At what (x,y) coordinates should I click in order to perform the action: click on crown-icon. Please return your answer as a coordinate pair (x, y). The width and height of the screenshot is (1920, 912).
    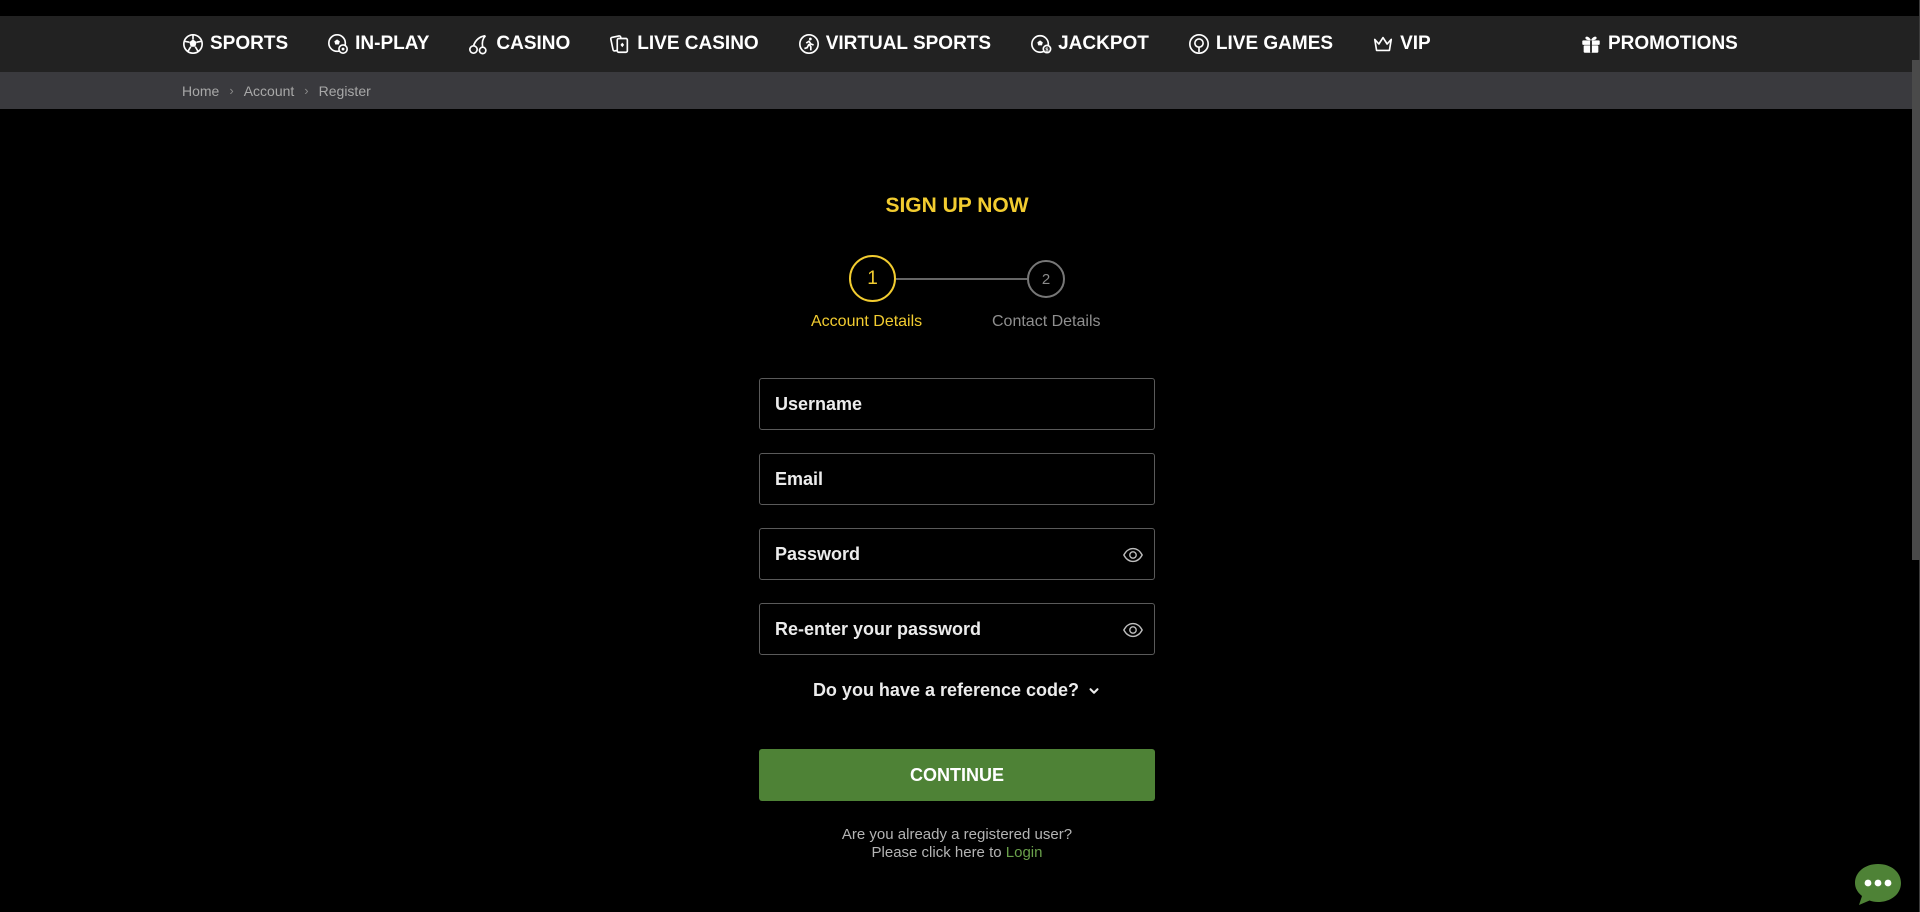
    Looking at the image, I should click on (1383, 44).